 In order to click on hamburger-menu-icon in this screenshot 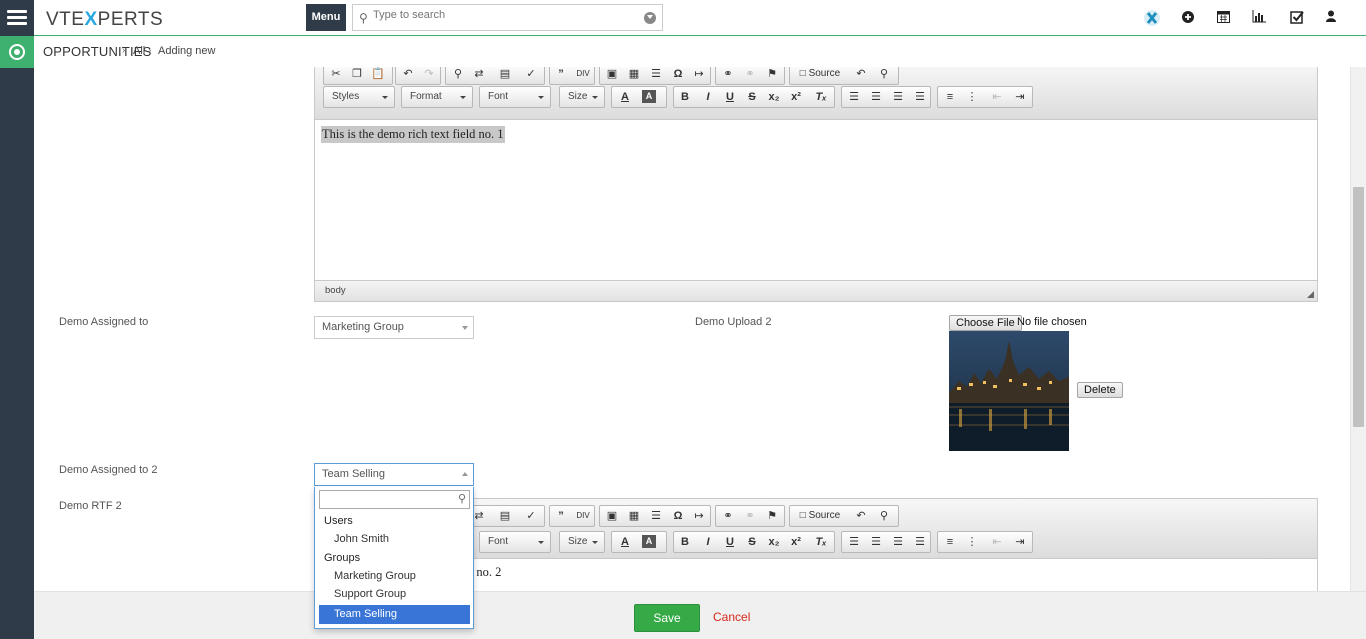, I will do `click(17, 18)`.